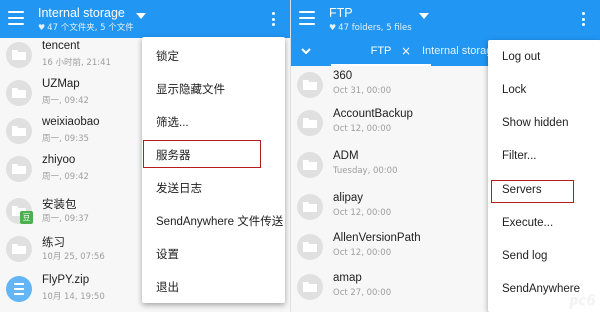  Describe the element at coordinates (373, 114) in the screenshot. I see `file-name: AccountBackup` at that location.